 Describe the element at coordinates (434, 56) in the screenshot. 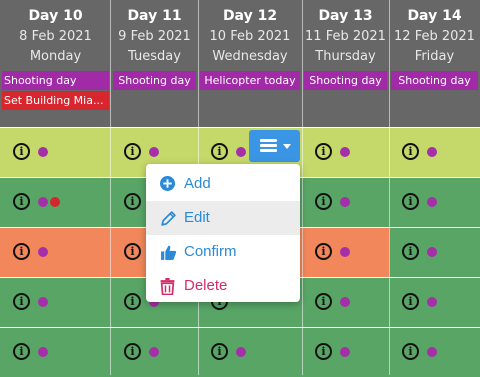

I see `weekday-label: Friday` at that location.